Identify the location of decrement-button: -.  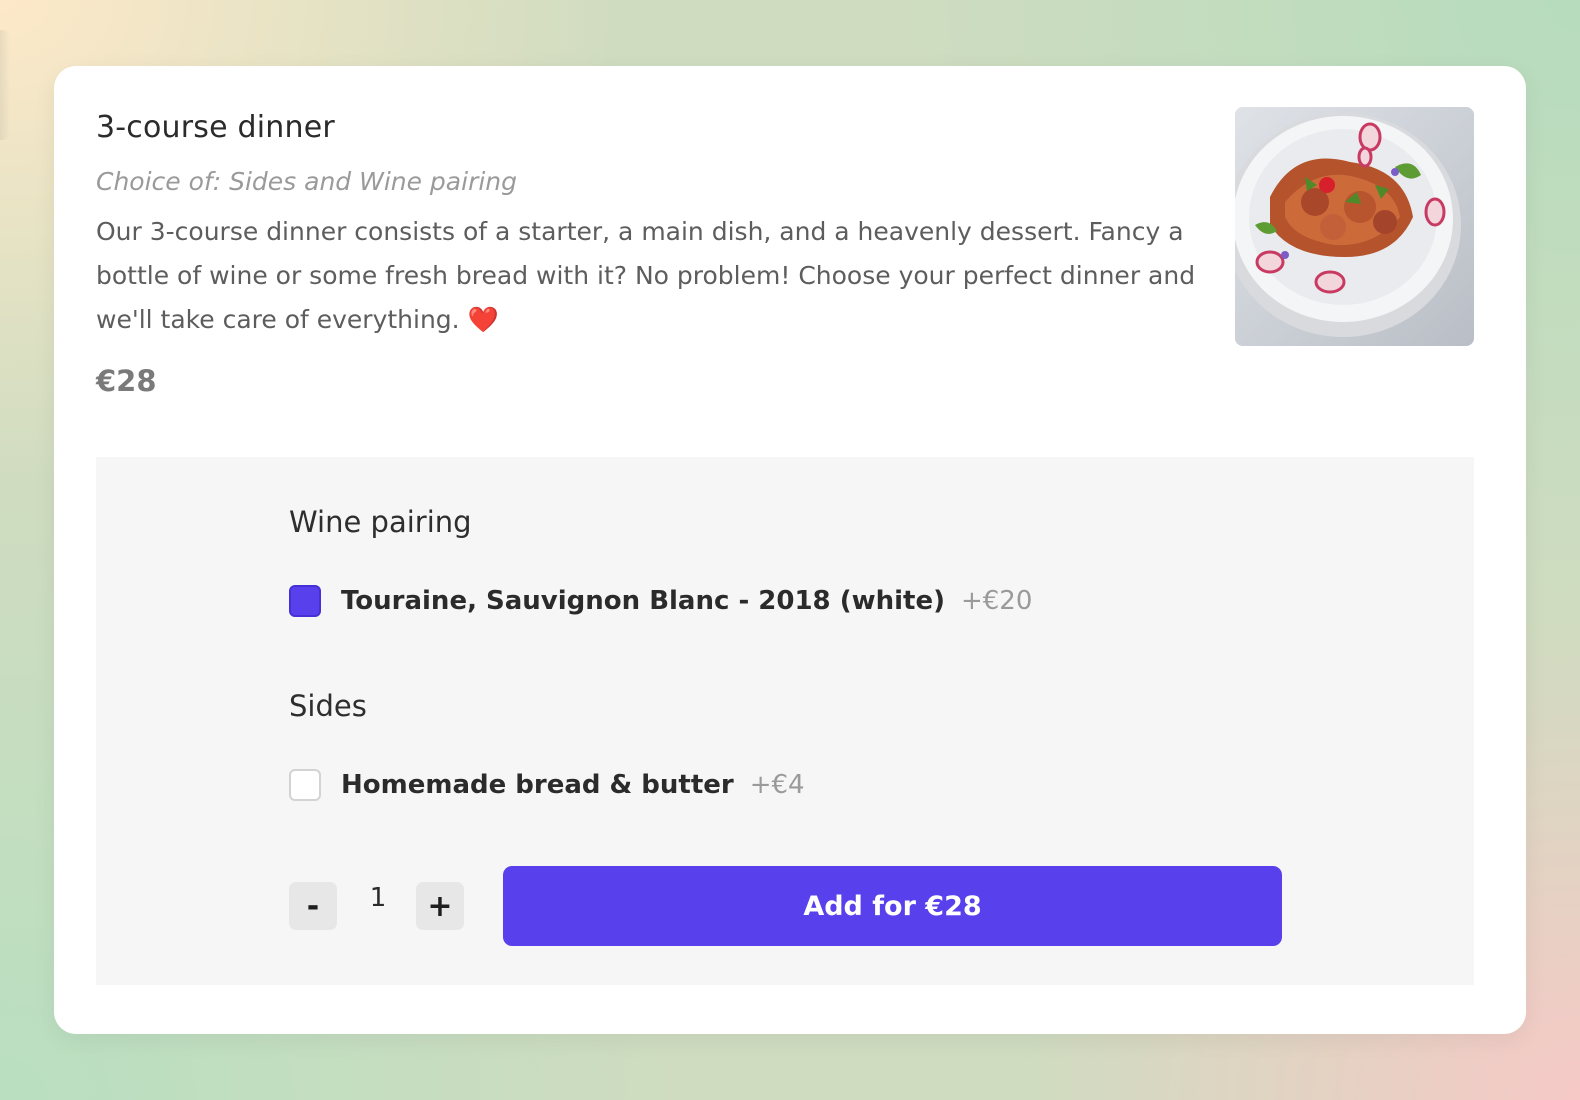
(313, 906).